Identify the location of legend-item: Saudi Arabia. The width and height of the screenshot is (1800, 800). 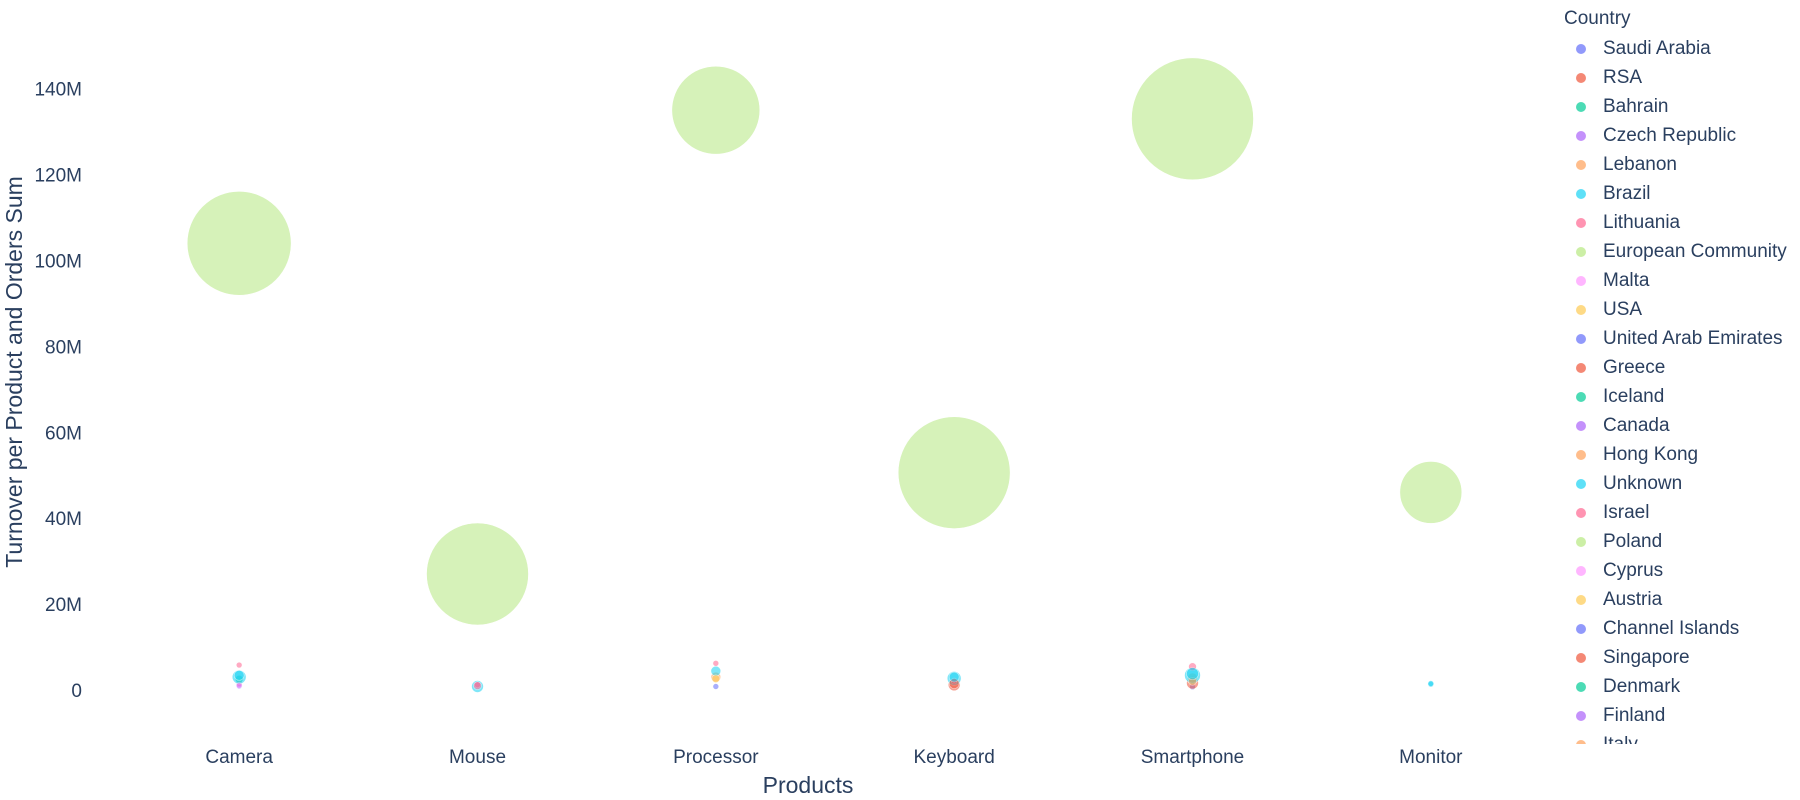
(1681, 48).